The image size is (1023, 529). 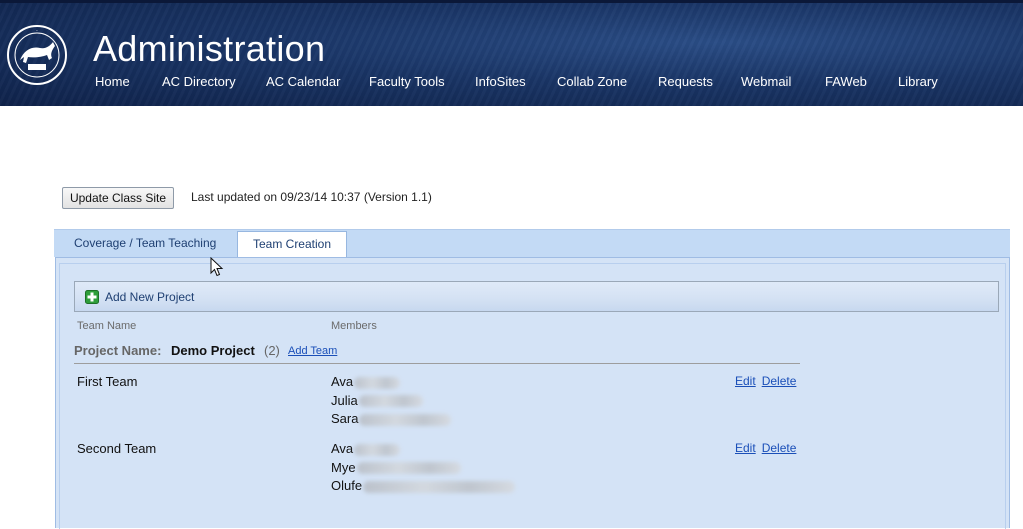 I want to click on column-header-members: Members, so click(x=354, y=326).